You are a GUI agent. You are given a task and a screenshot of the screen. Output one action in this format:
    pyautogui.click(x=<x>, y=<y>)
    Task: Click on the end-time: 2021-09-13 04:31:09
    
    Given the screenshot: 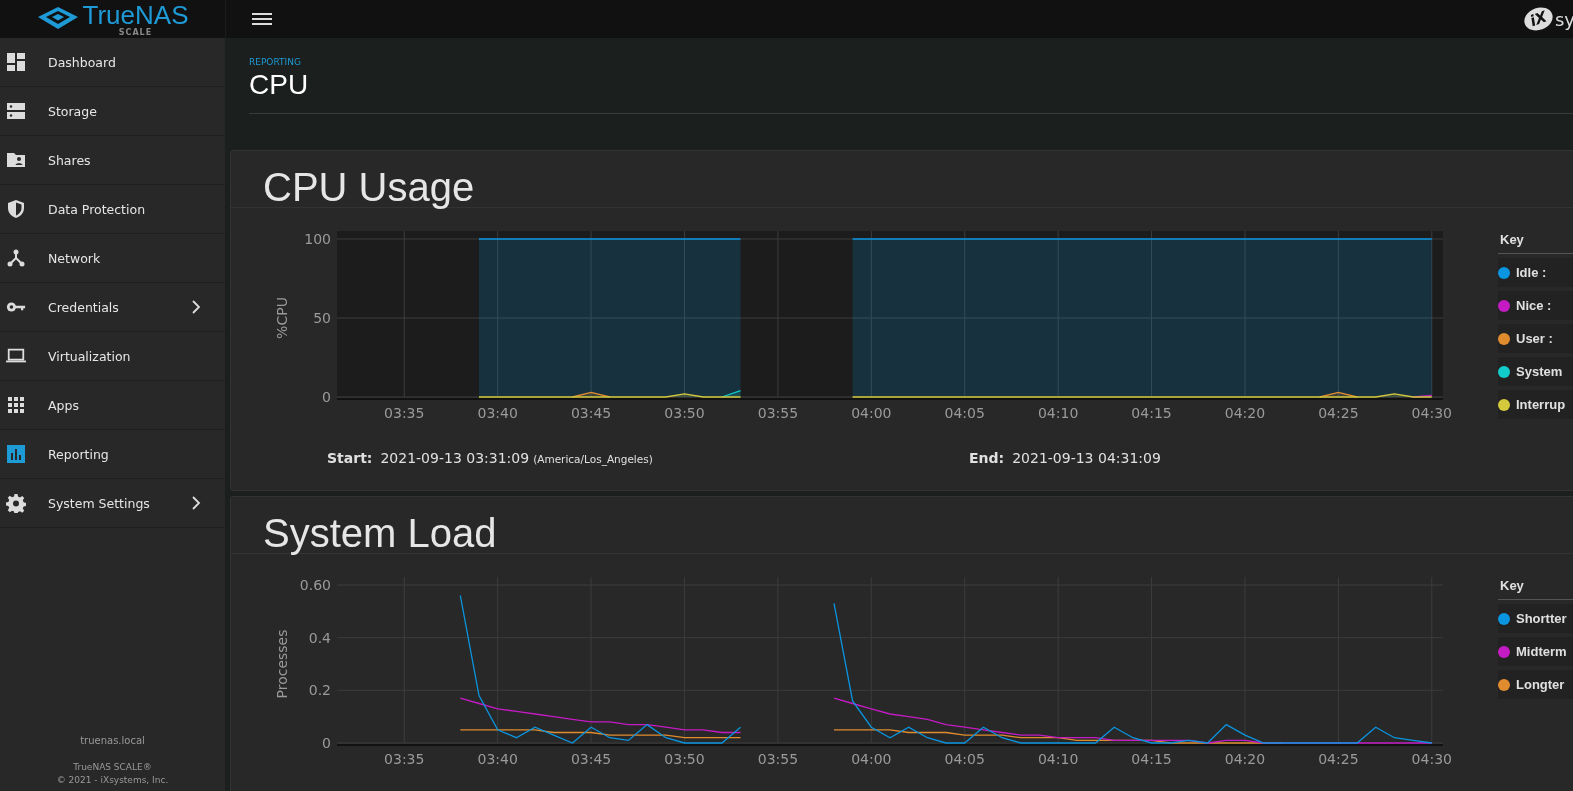 What is the action you would take?
    pyautogui.click(x=1086, y=458)
    